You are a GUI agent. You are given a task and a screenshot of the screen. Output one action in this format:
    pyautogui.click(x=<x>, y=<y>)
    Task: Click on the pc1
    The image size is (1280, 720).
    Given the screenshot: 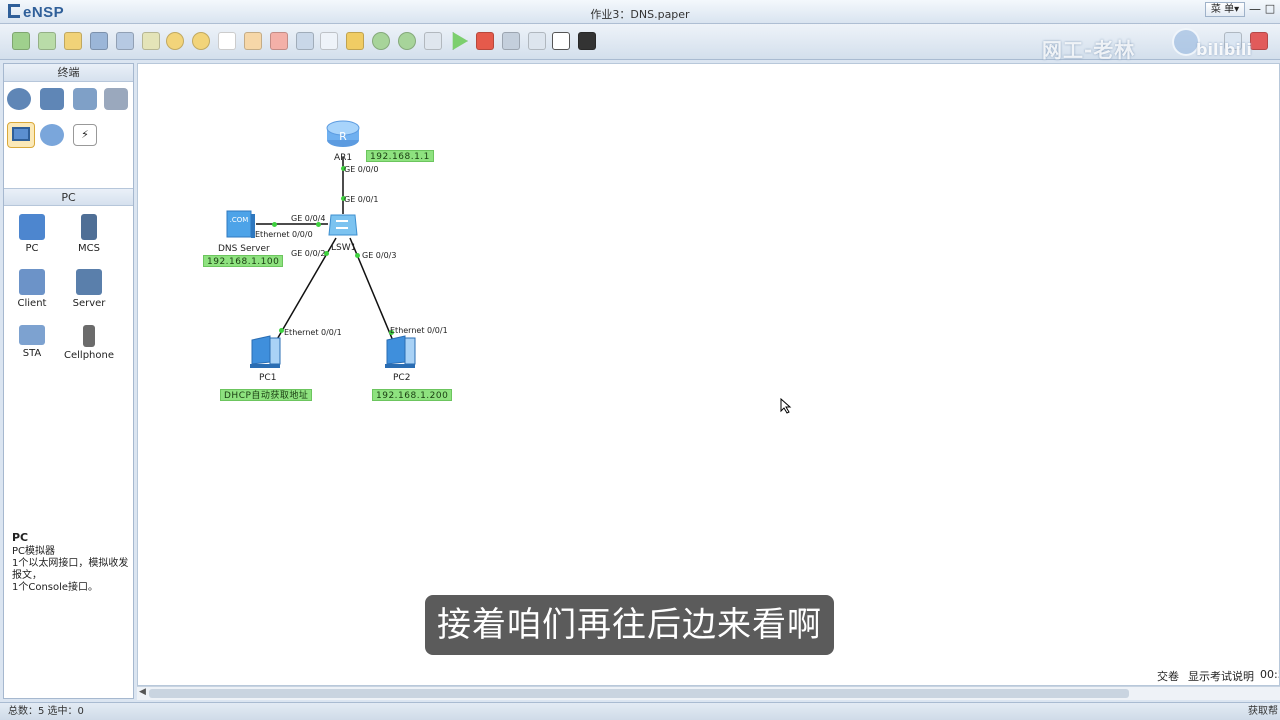 What is the action you would take?
    pyautogui.click(x=266, y=353)
    